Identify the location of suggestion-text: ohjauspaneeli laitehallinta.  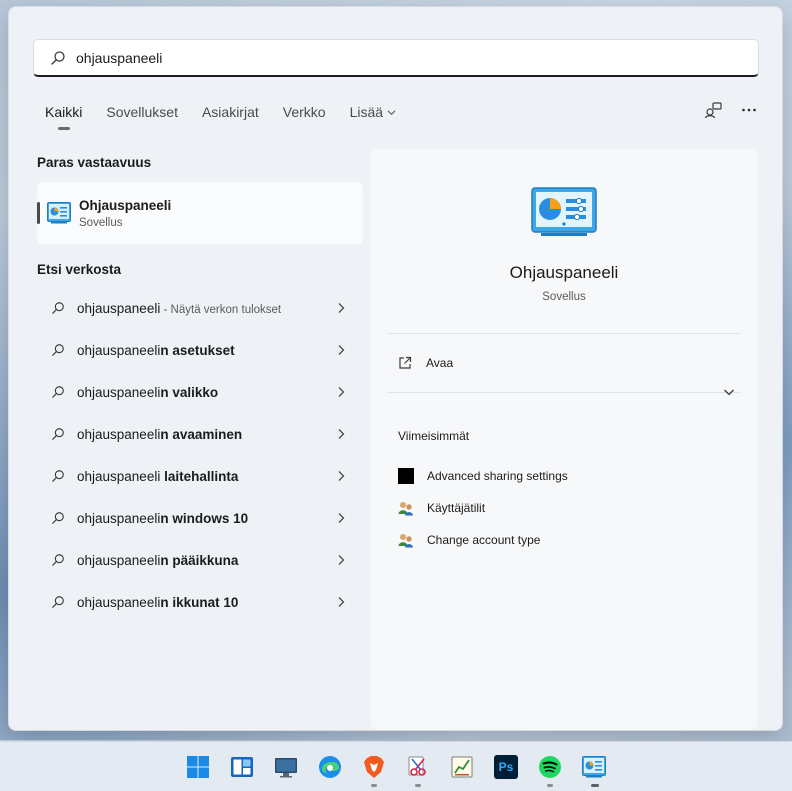
(157, 476).